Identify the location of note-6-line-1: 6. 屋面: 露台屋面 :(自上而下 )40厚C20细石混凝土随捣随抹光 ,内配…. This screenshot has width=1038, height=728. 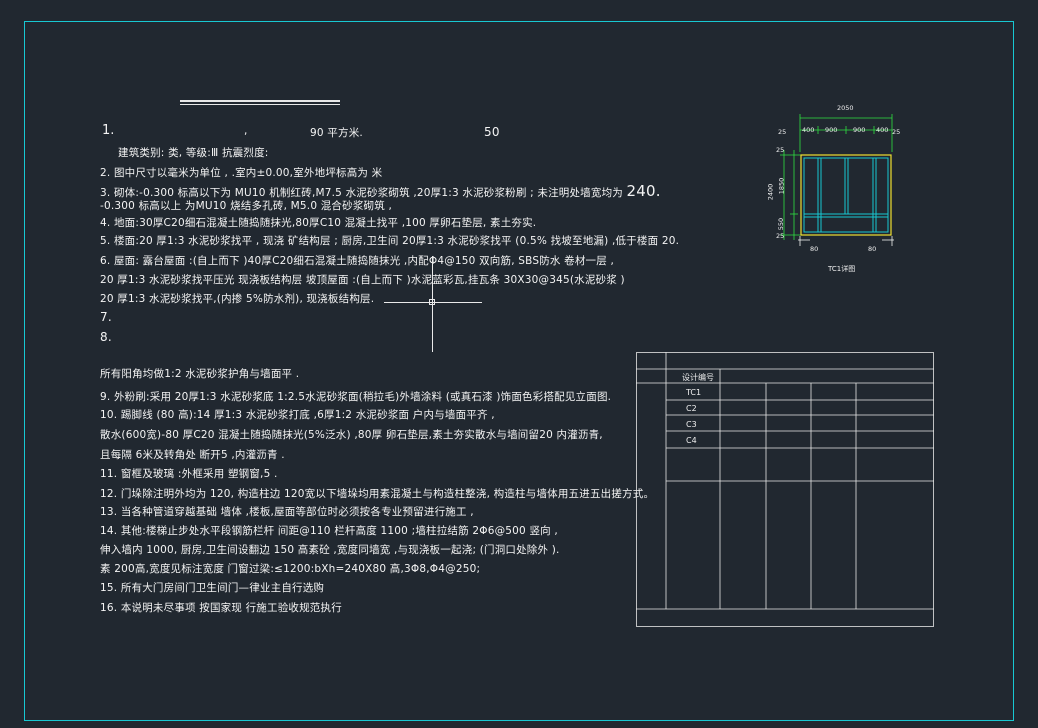
(357, 261).